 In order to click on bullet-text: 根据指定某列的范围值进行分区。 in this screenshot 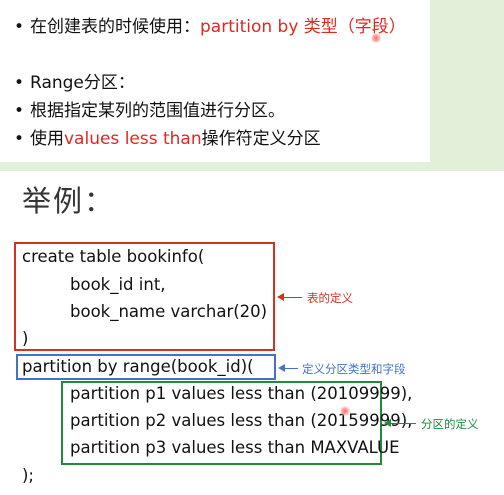, I will do `click(157, 111)`.